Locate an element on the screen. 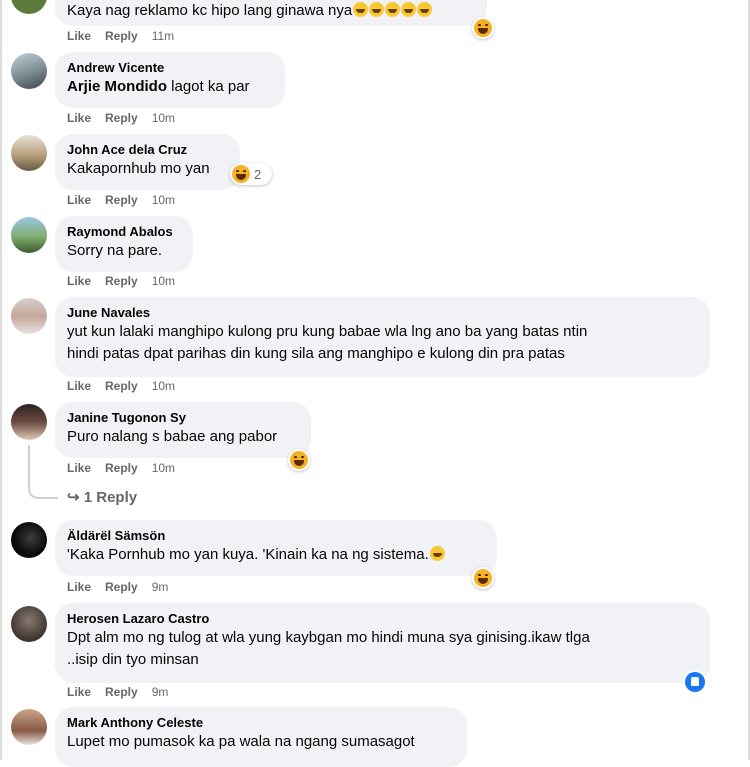 The height and width of the screenshot is (767, 750). comment-bubble: Raymond Abalos Sorry na pare. is located at coordinates (124, 244).